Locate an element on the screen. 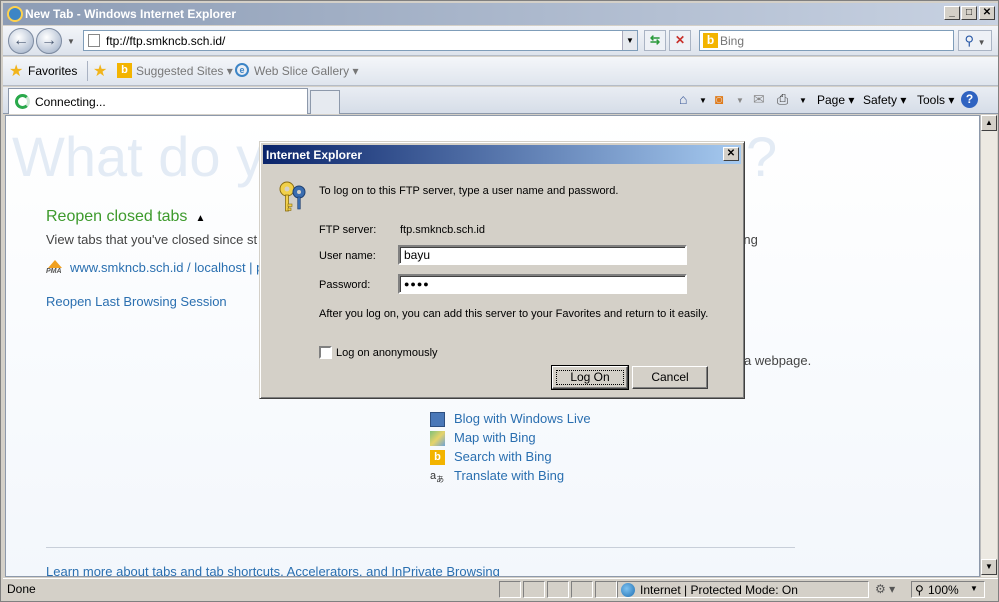  close-button: ✕ is located at coordinates (987, 13).